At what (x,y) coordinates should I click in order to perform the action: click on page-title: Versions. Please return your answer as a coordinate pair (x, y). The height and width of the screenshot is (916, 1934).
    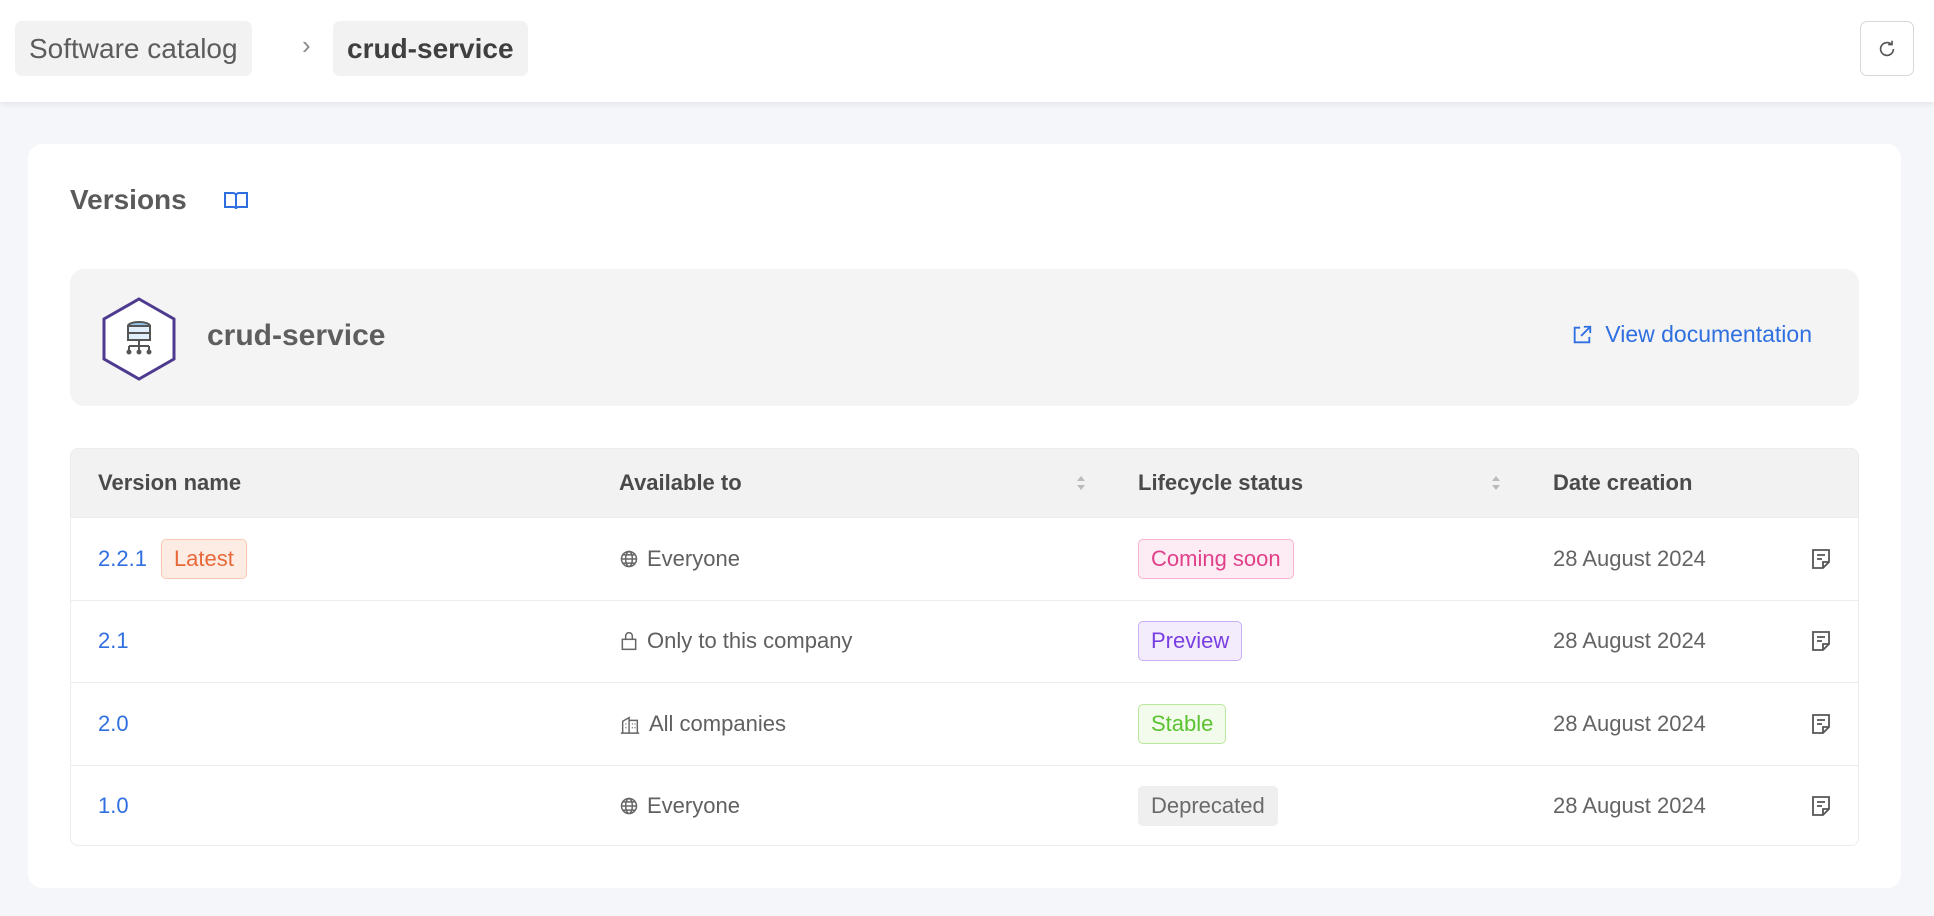
    Looking at the image, I should click on (128, 199).